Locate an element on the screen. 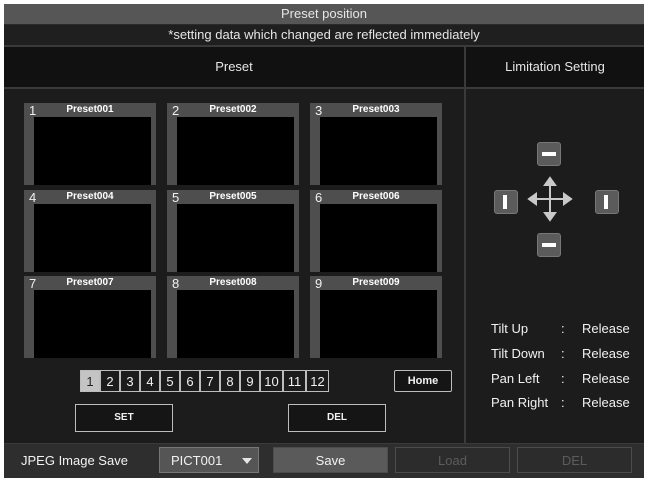  preset-number: 4 is located at coordinates (33, 197).